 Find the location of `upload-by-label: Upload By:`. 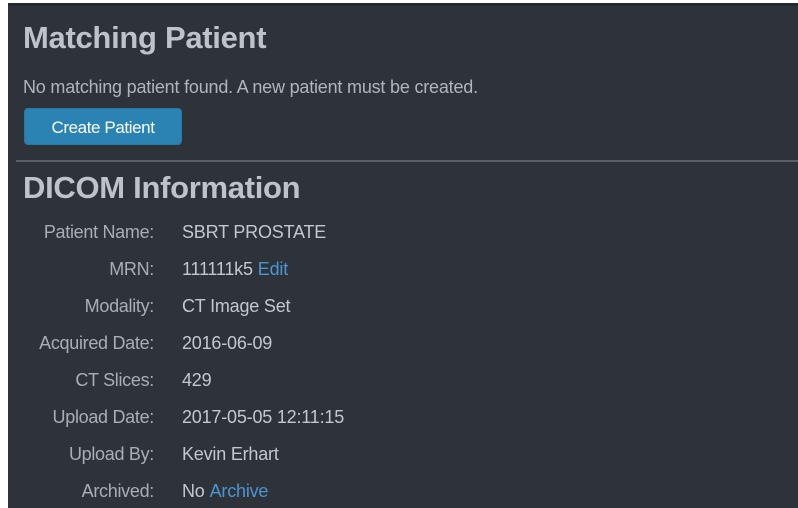

upload-by-label: Upload By: is located at coordinates (111, 454).